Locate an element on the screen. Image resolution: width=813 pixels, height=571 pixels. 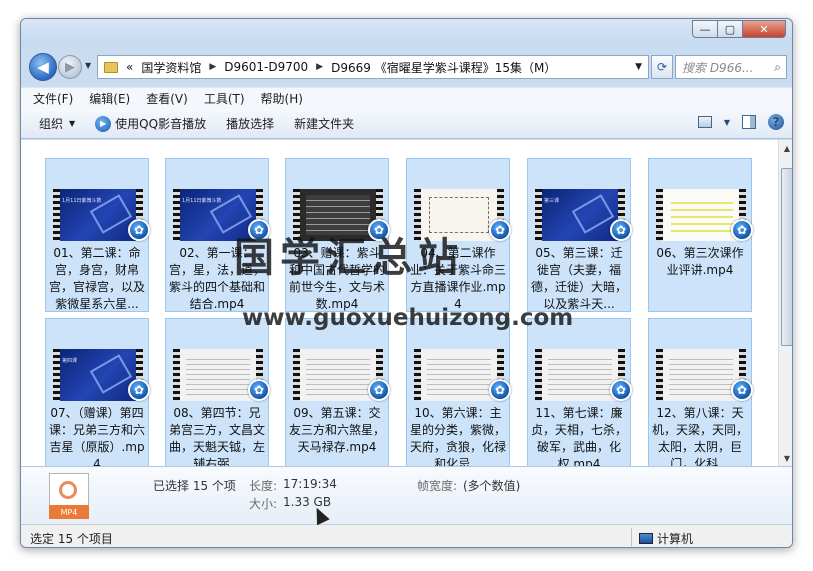
folder-icon is located at coordinates (111, 67).